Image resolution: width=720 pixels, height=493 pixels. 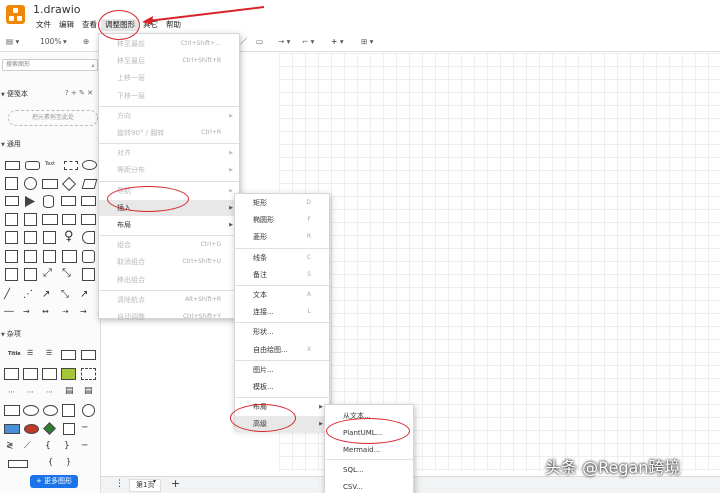 What do you see at coordinates (145, 485) in the screenshot?
I see `page-tab: 第1页` at bounding box center [145, 485].